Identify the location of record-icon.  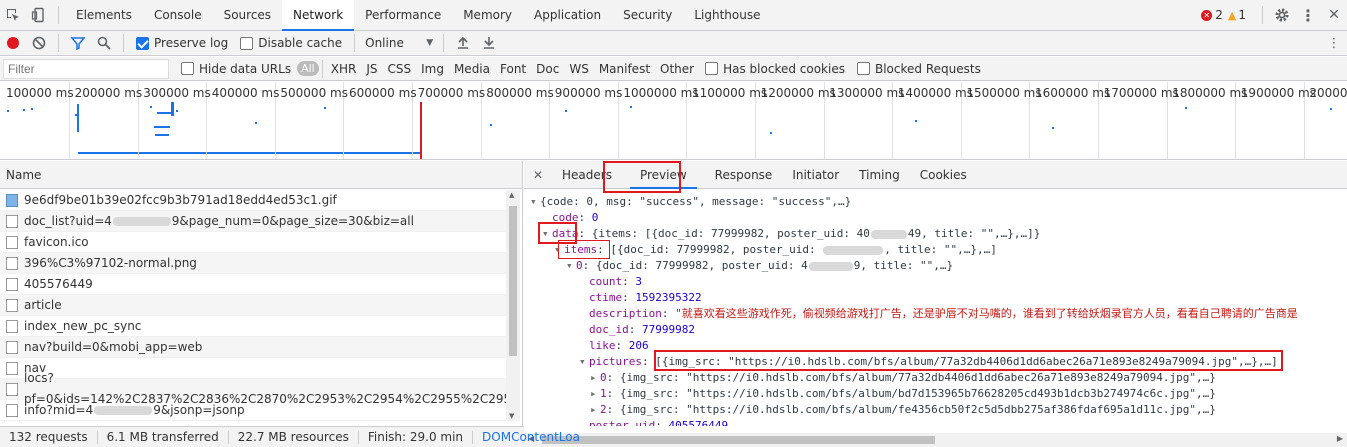
(13, 43).